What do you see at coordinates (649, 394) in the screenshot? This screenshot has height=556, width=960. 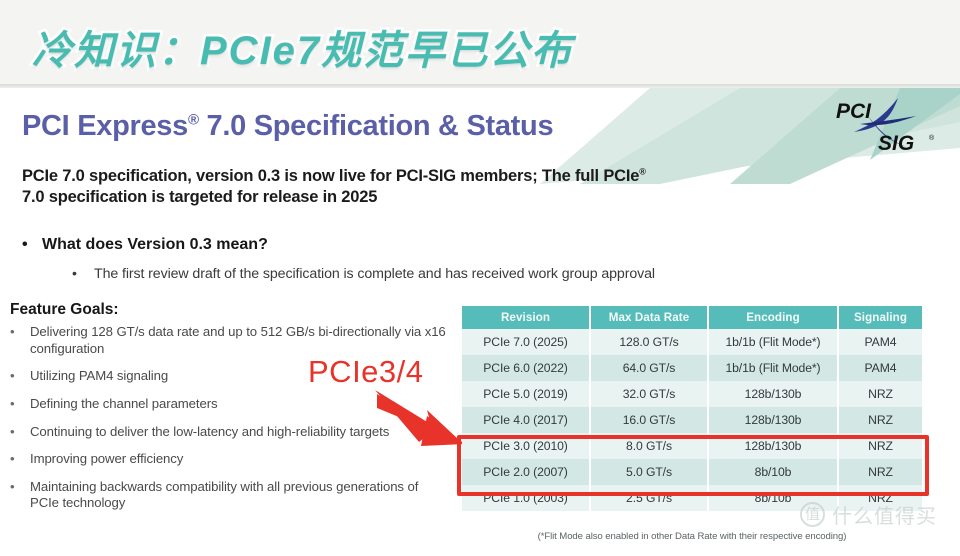 I see `cell-rate: 32.0 GT/s` at bounding box center [649, 394].